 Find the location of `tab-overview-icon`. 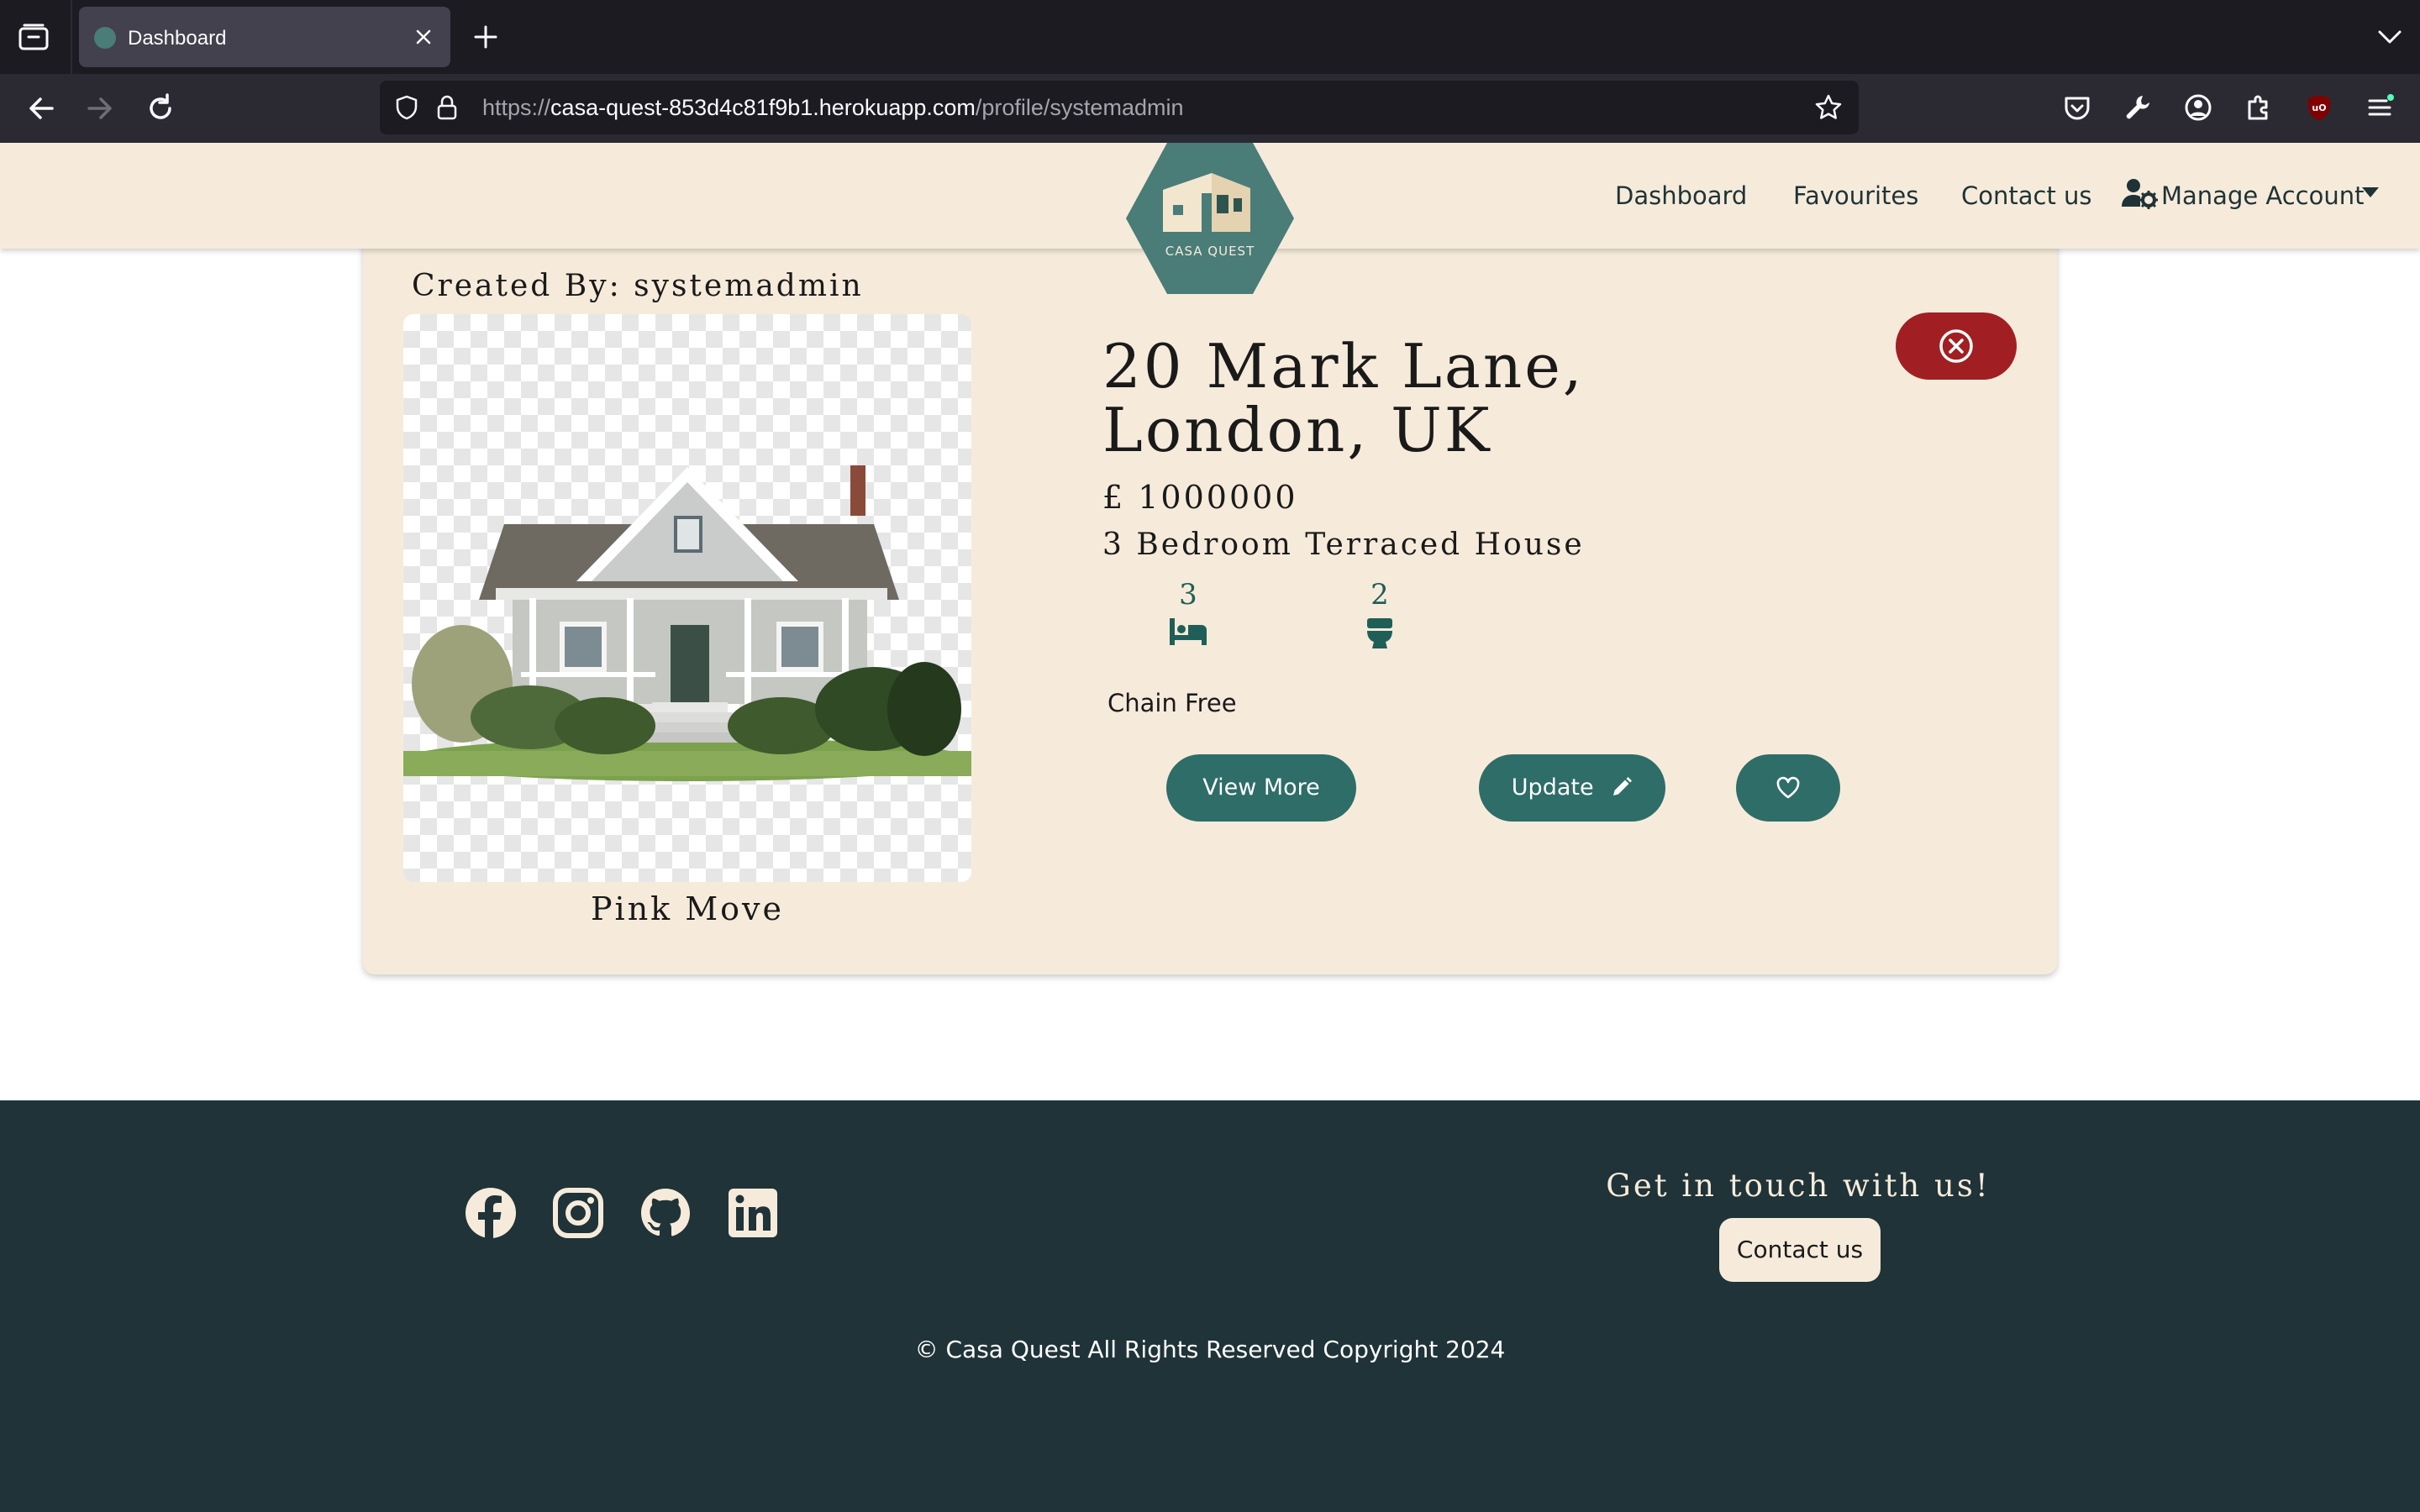

tab-overview-icon is located at coordinates (34, 37).